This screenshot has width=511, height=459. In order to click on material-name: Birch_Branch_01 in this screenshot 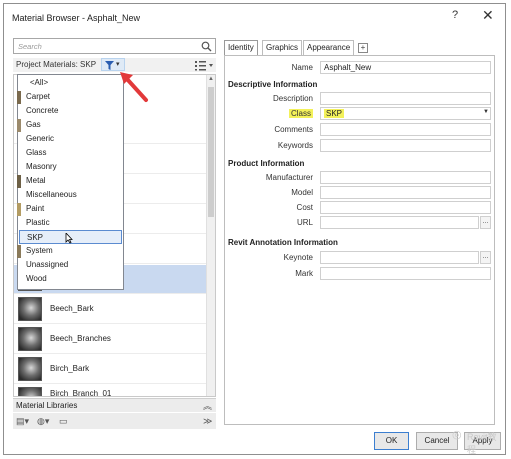, I will do `click(81, 393)`.